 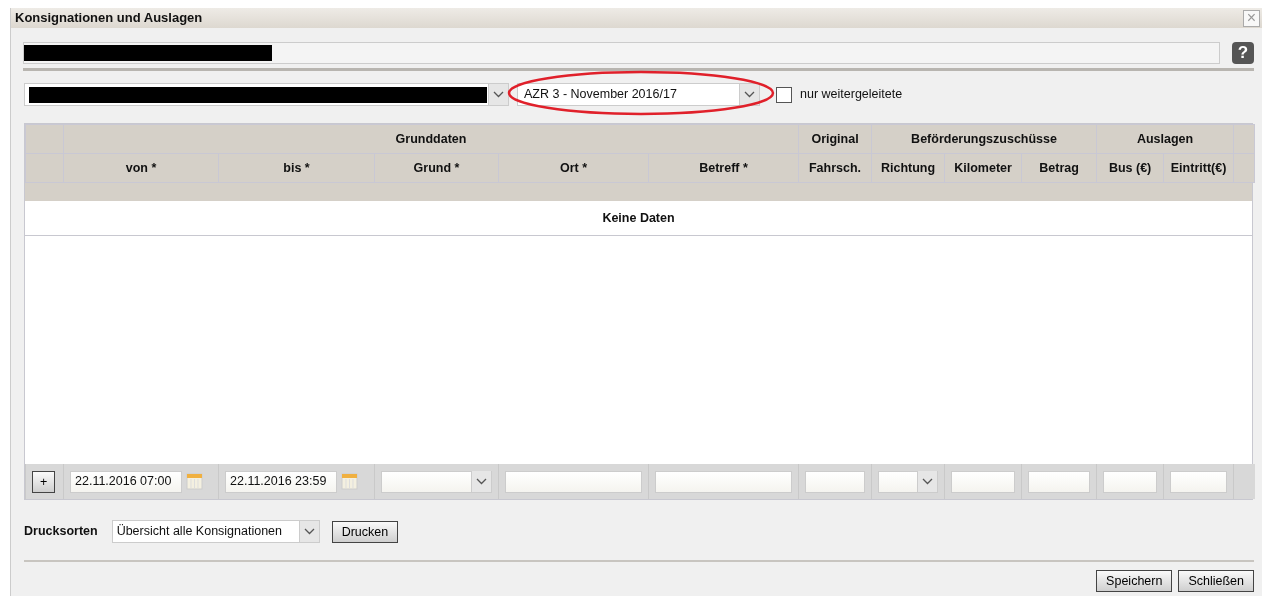 I want to click on column-header: Betreff *, so click(x=723, y=168).